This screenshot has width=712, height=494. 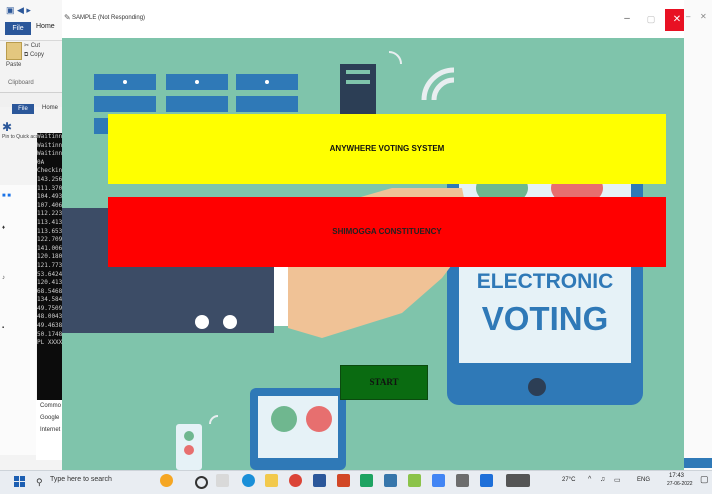 I want to click on folder-item: Commo, so click(x=50, y=406).